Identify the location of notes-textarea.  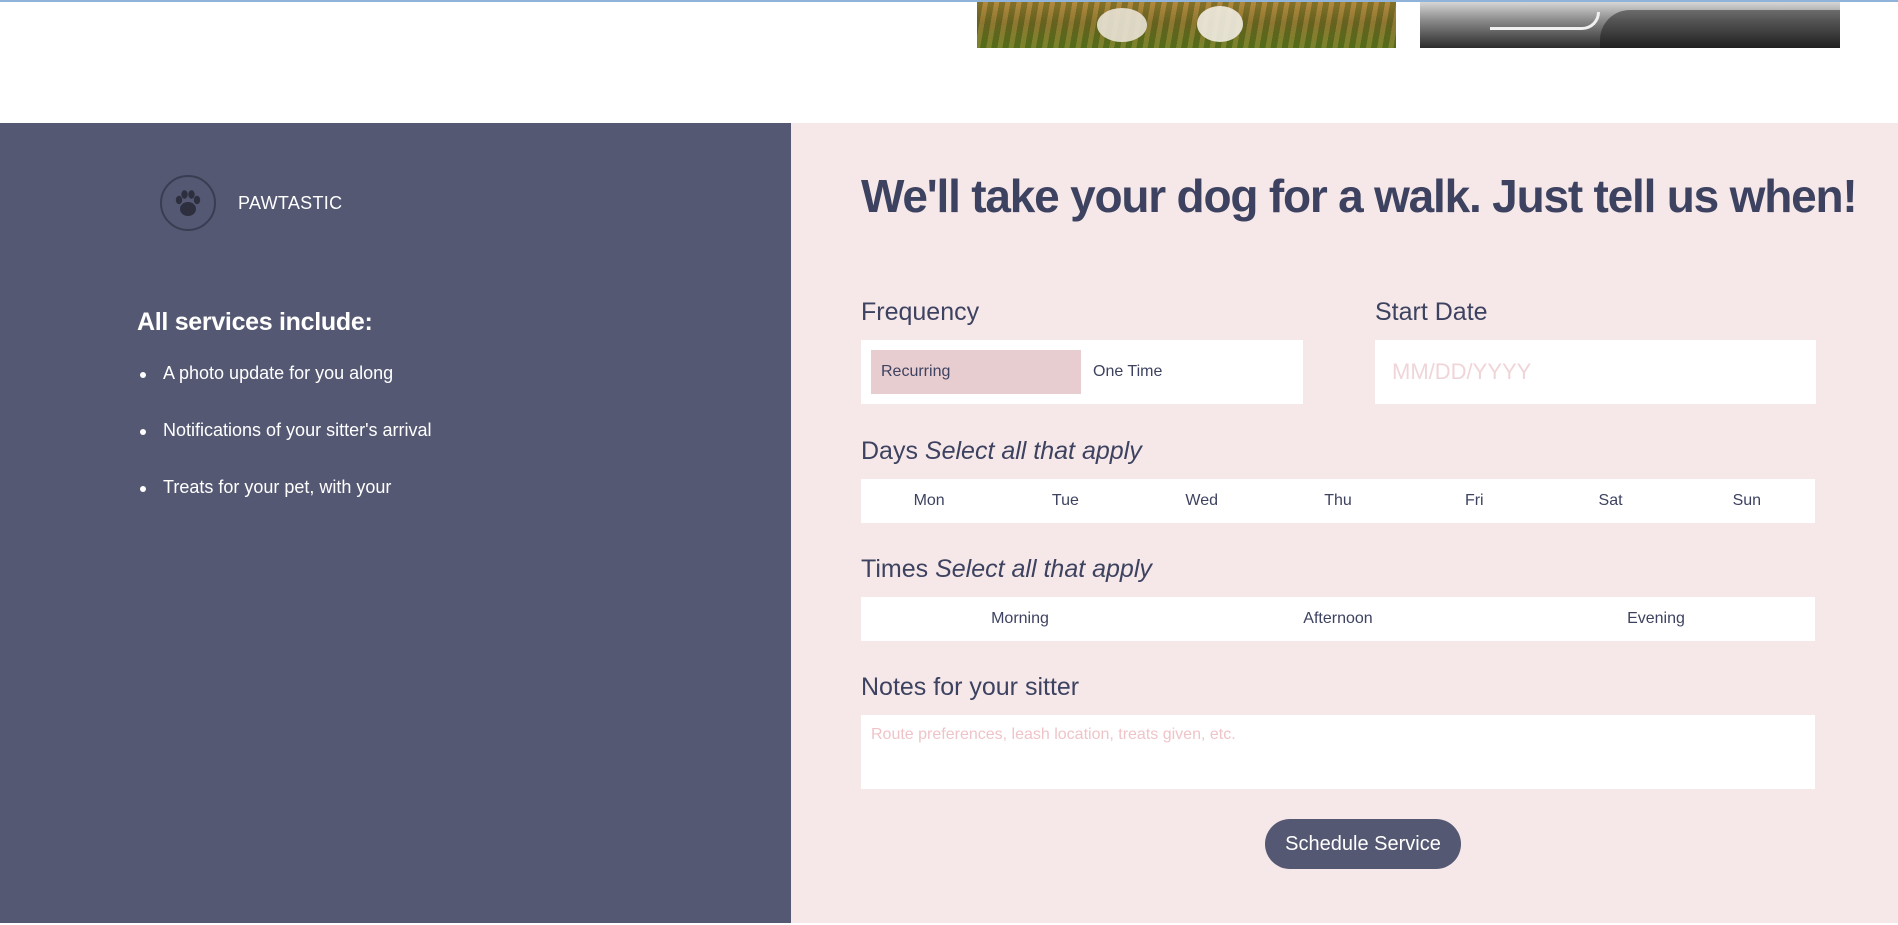
(1338, 752).